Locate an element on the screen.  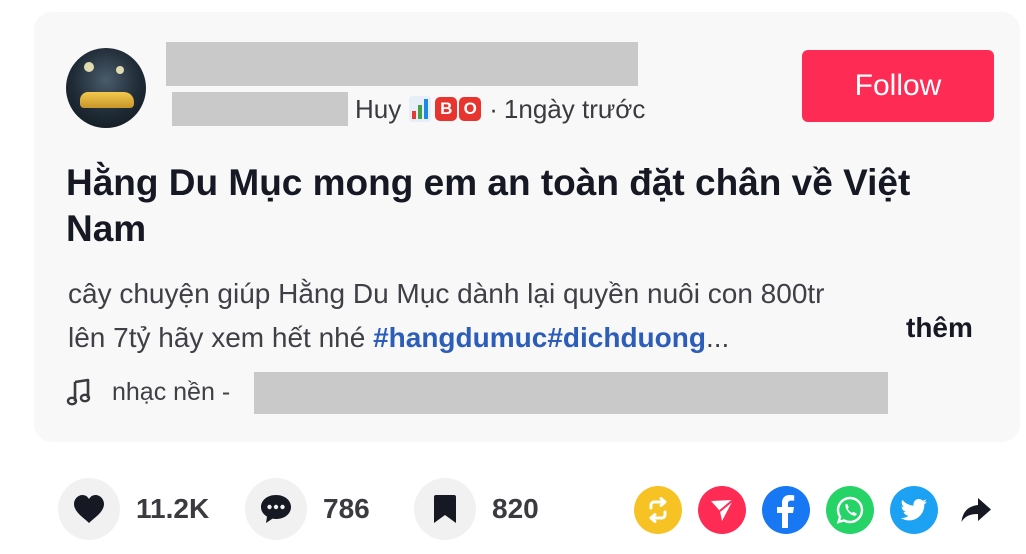
like-action: 11.2K is located at coordinates (133, 509).